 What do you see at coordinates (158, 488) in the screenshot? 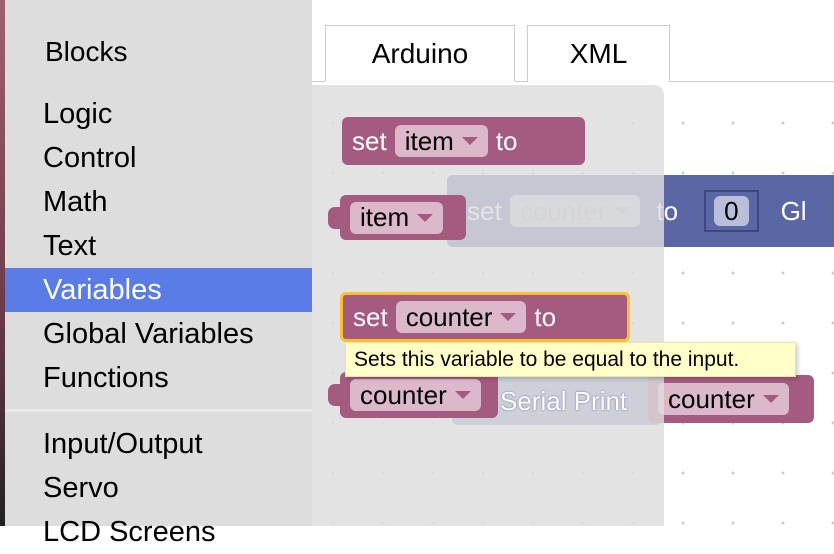
I see `category-servo: Servo` at bounding box center [158, 488].